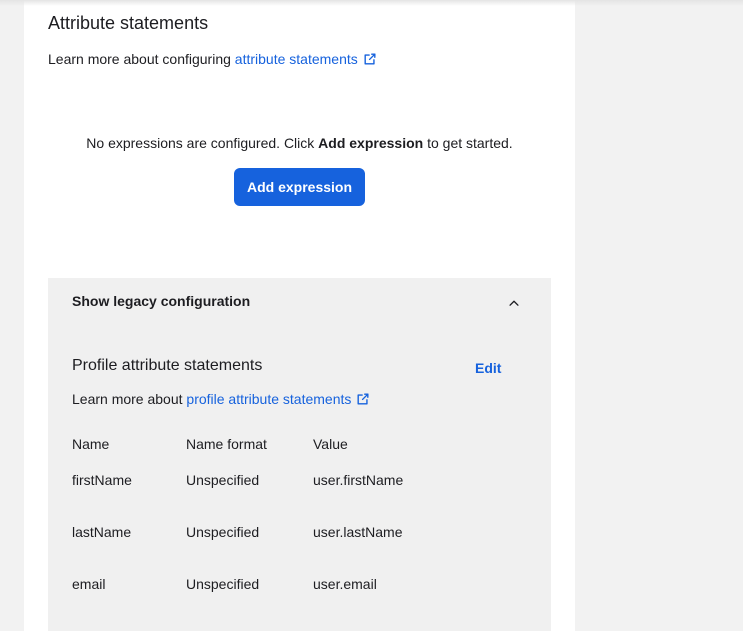 The image size is (743, 631). What do you see at coordinates (358, 532) in the screenshot?
I see `cell-value: user.lastName` at bounding box center [358, 532].